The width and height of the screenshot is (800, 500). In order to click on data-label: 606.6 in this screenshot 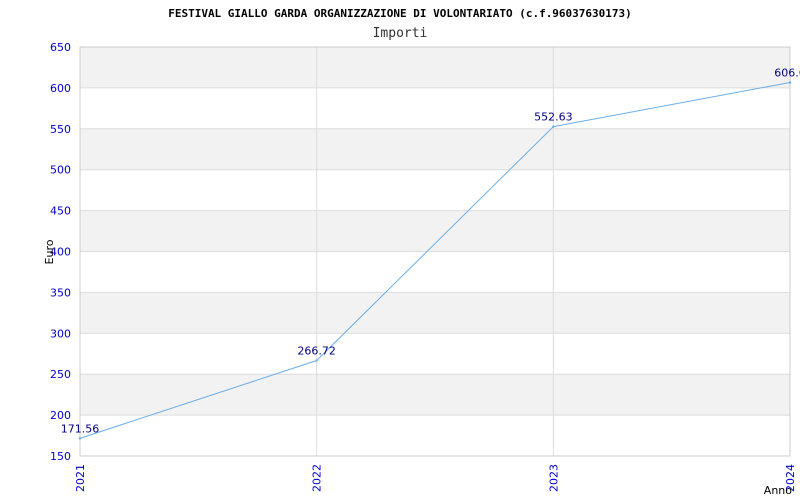, I will do `click(787, 73)`.